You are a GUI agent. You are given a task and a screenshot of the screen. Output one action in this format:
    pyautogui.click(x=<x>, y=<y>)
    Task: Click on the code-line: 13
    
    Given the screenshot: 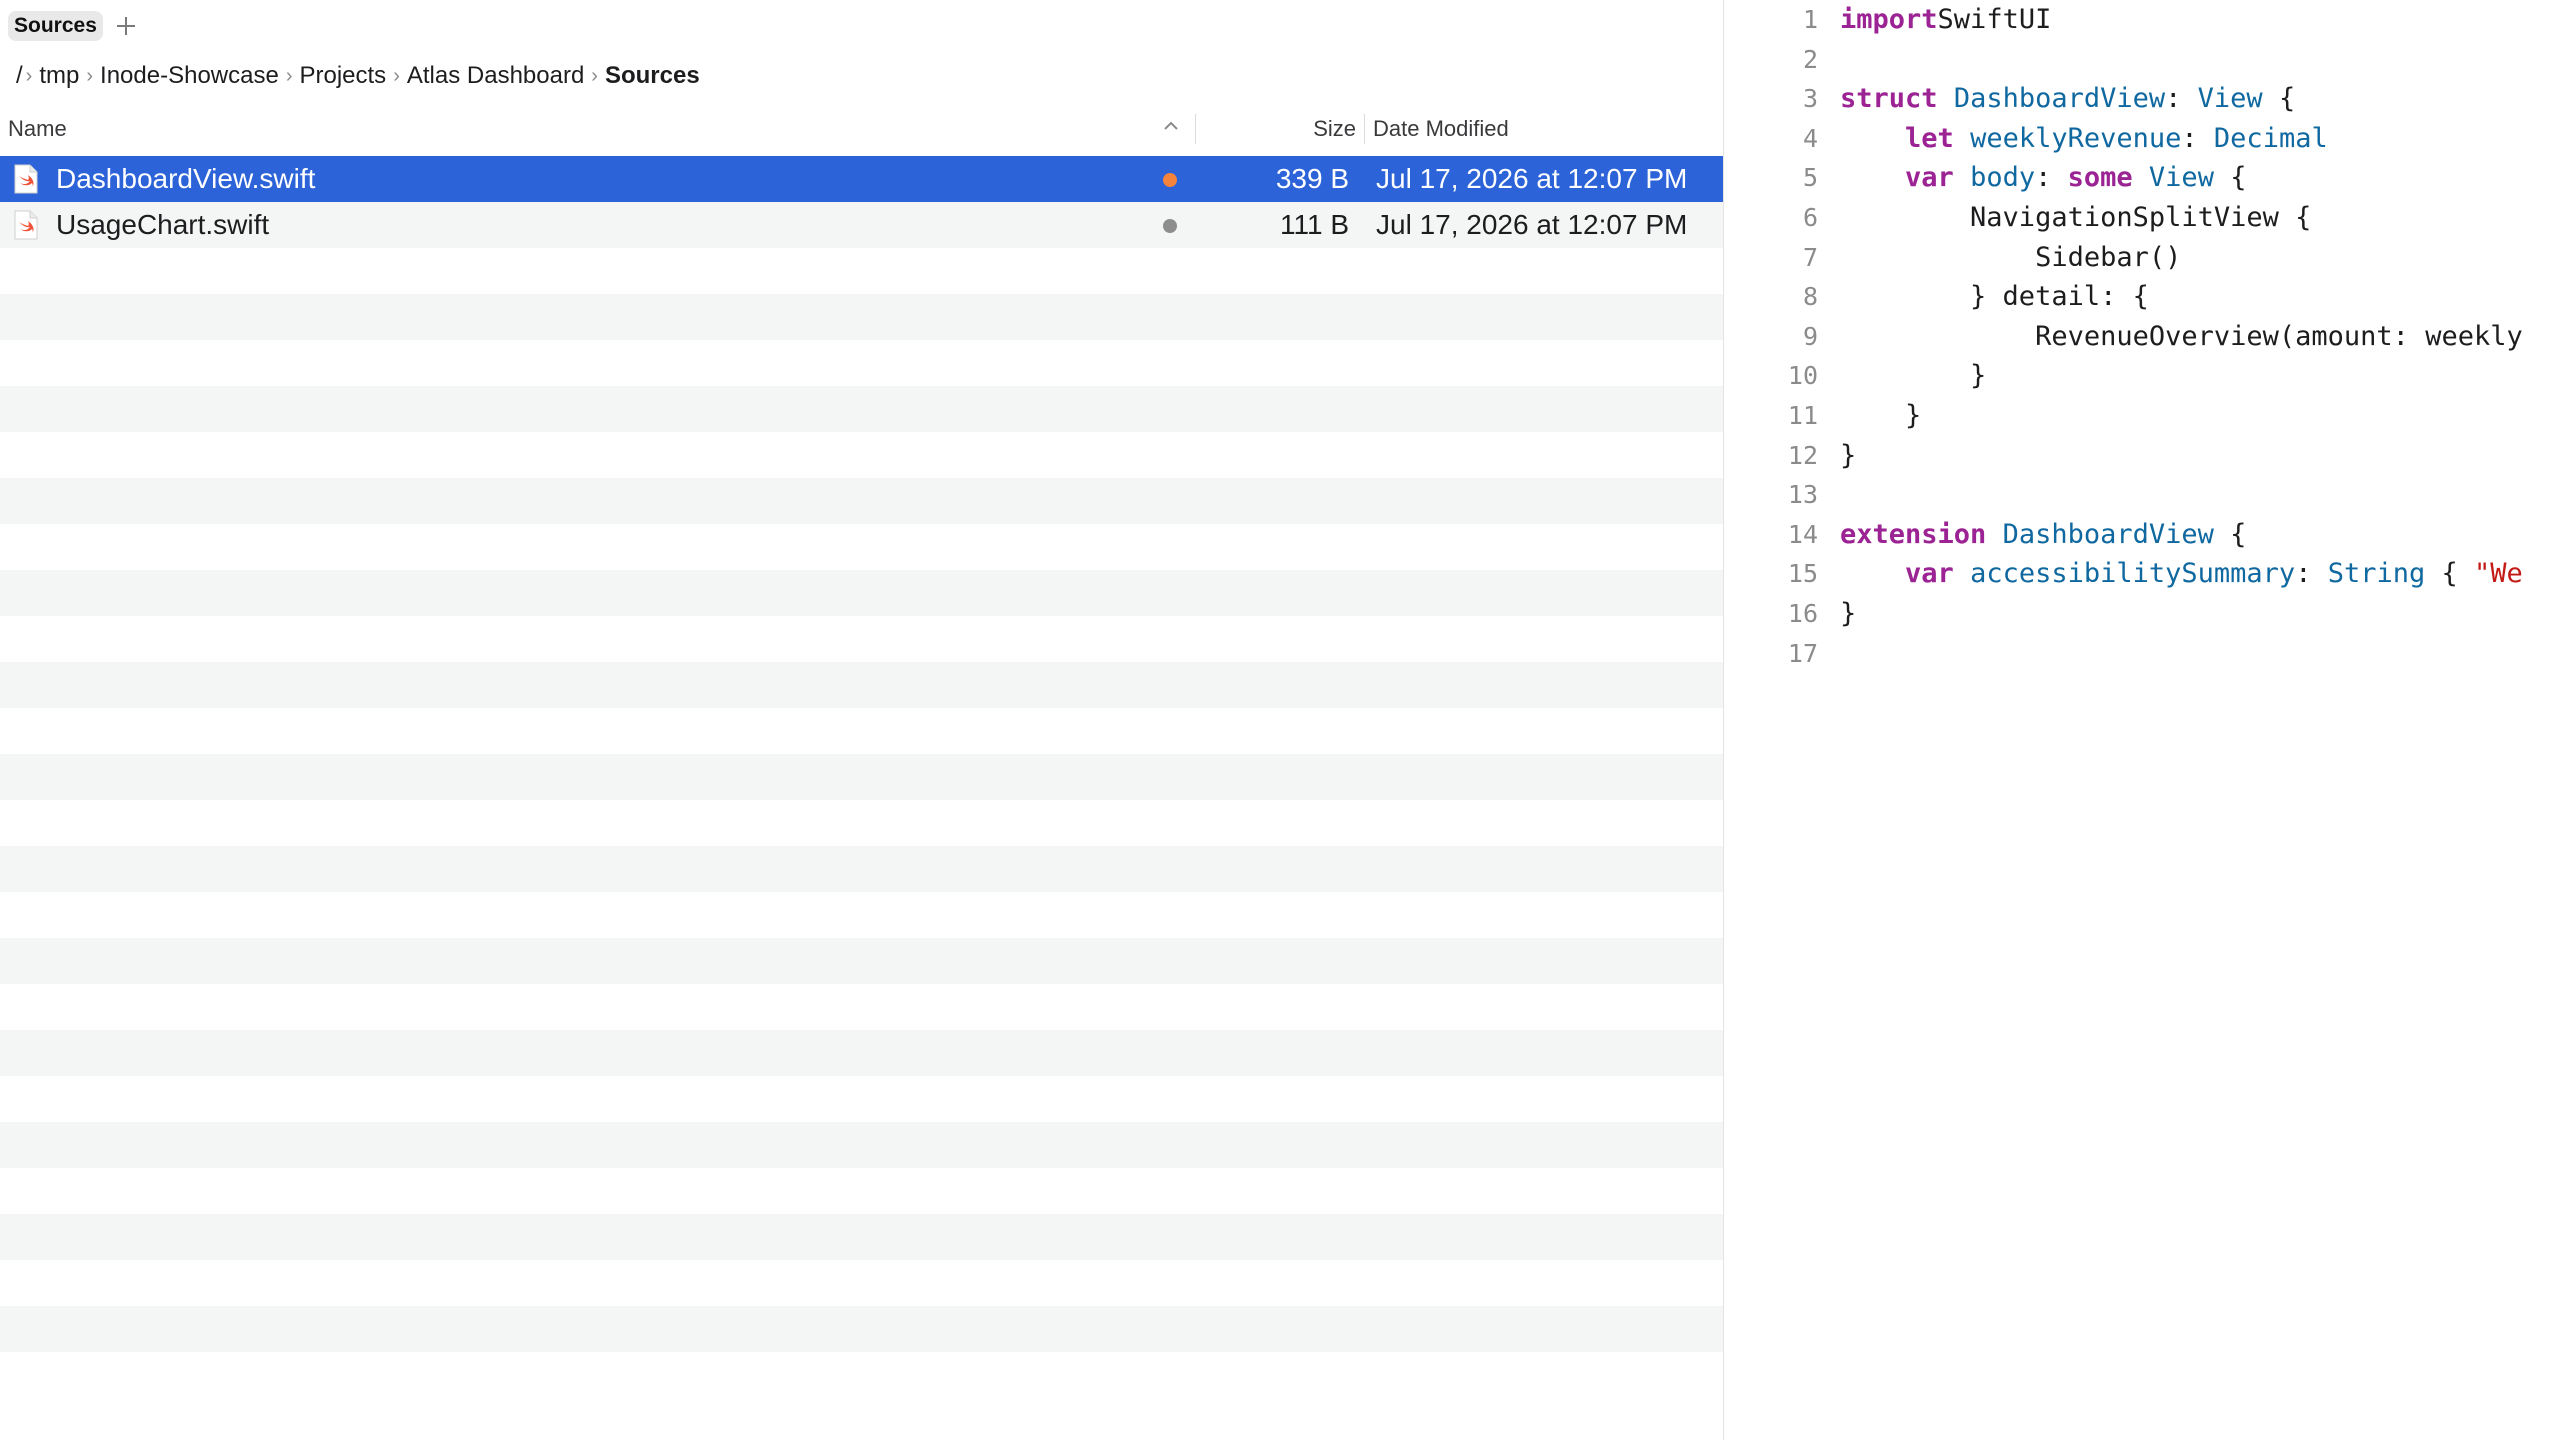 What is the action you would take?
    pyautogui.click(x=2142, y=495)
    